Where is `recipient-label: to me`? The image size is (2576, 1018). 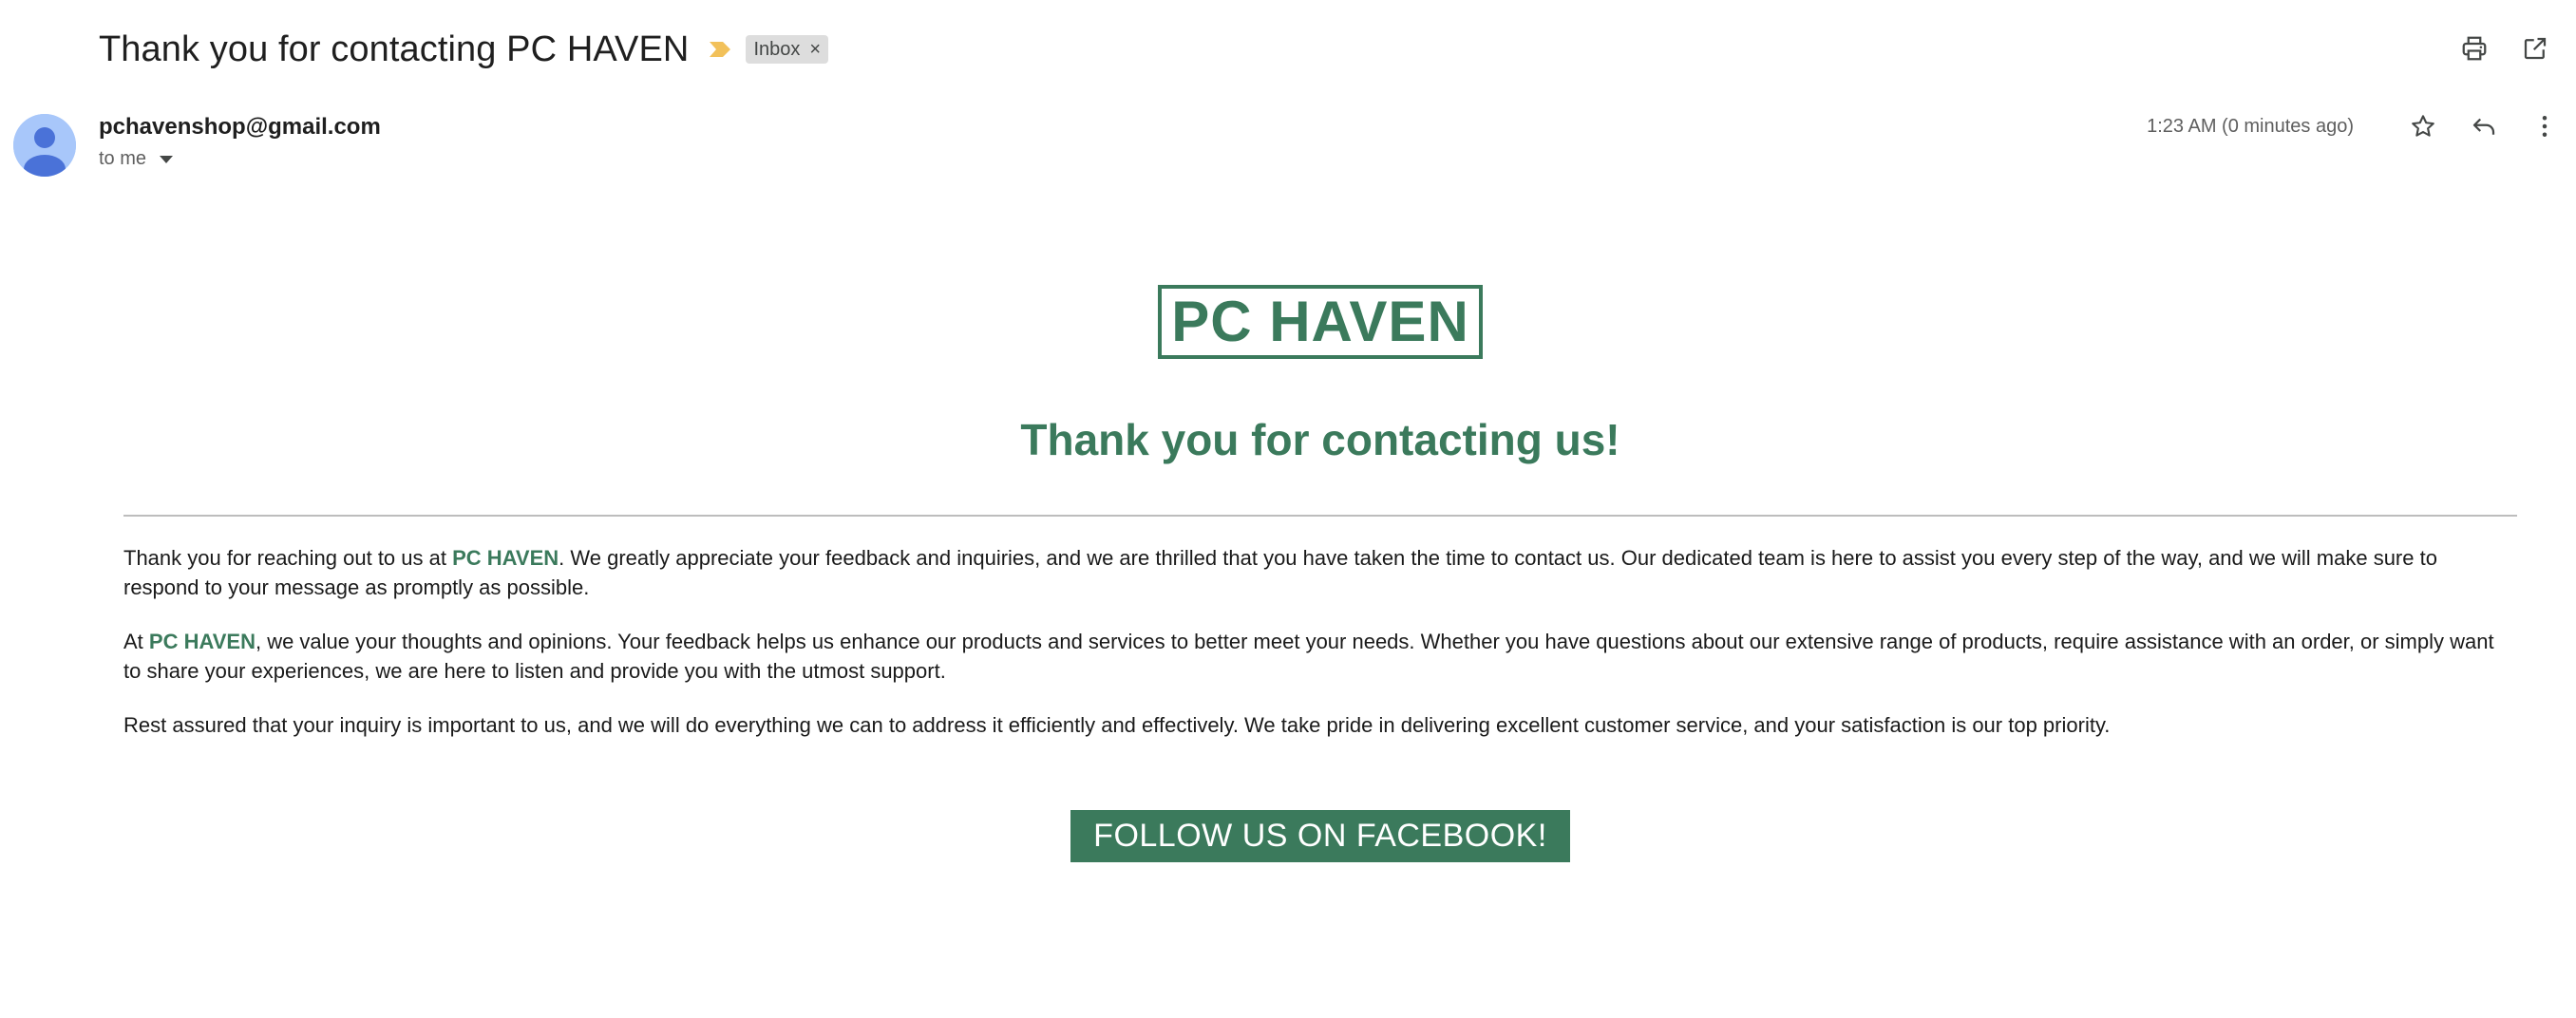 recipient-label: to me is located at coordinates (123, 158).